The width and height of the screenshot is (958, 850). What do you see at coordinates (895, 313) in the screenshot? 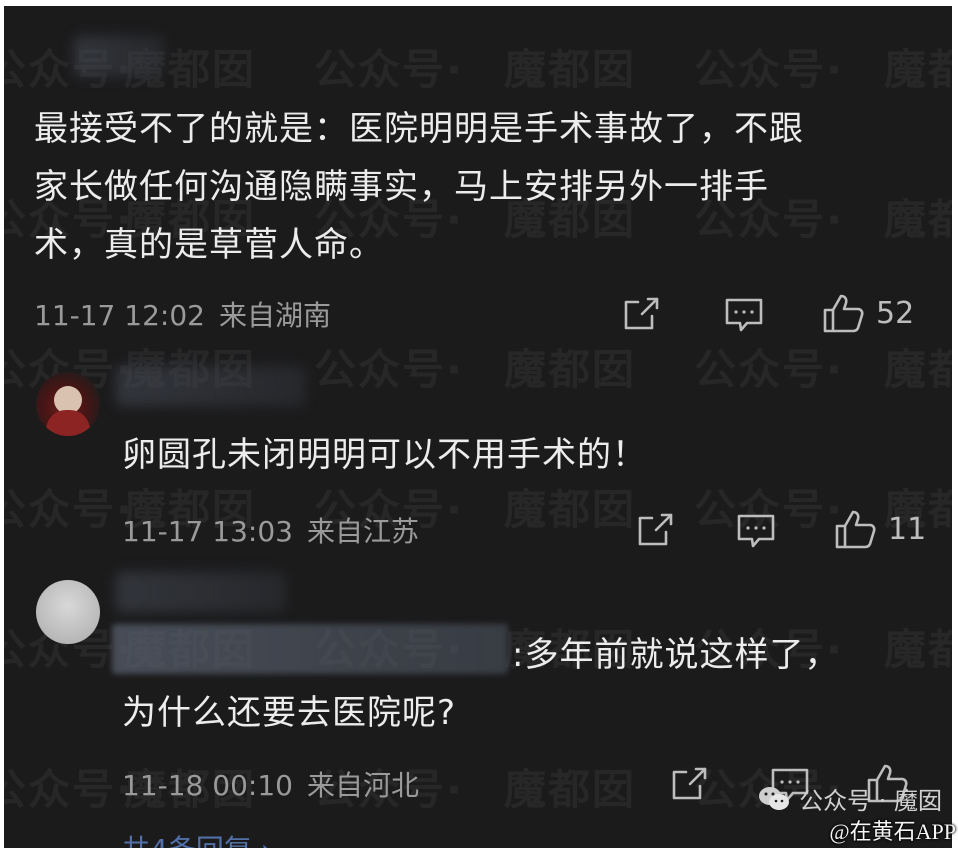
I see `like-count: 52` at bounding box center [895, 313].